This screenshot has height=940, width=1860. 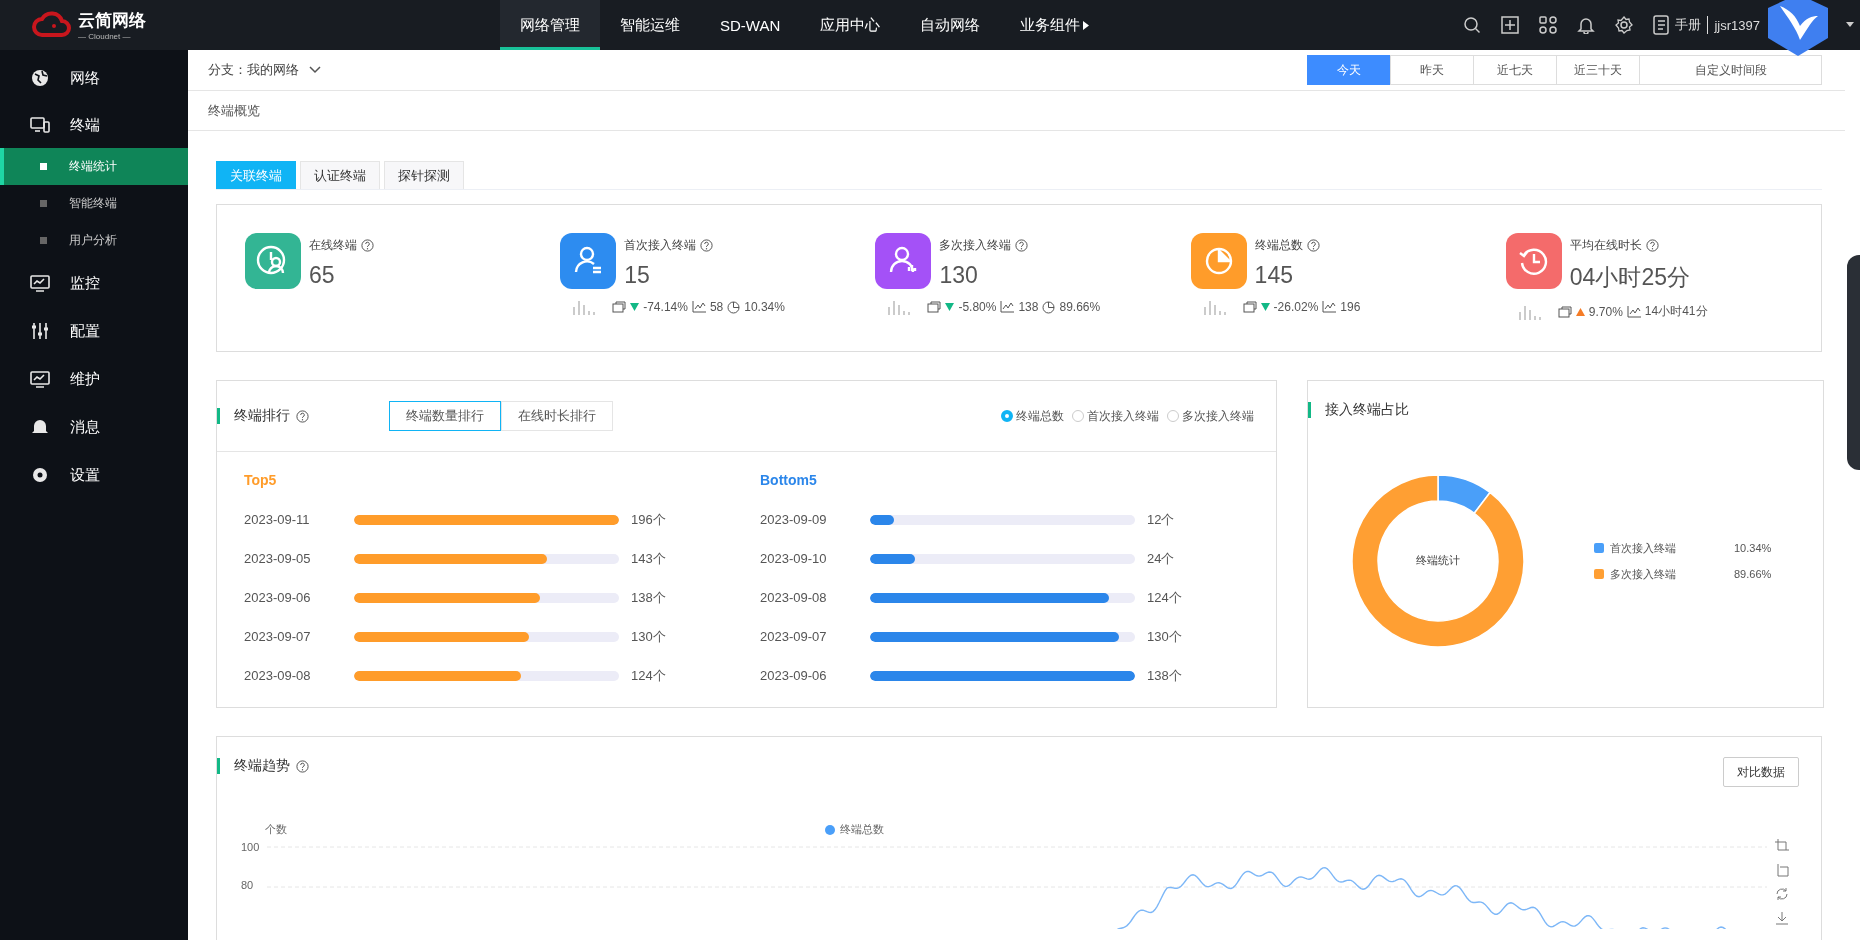 I want to click on sliders-icon, so click(x=40, y=331).